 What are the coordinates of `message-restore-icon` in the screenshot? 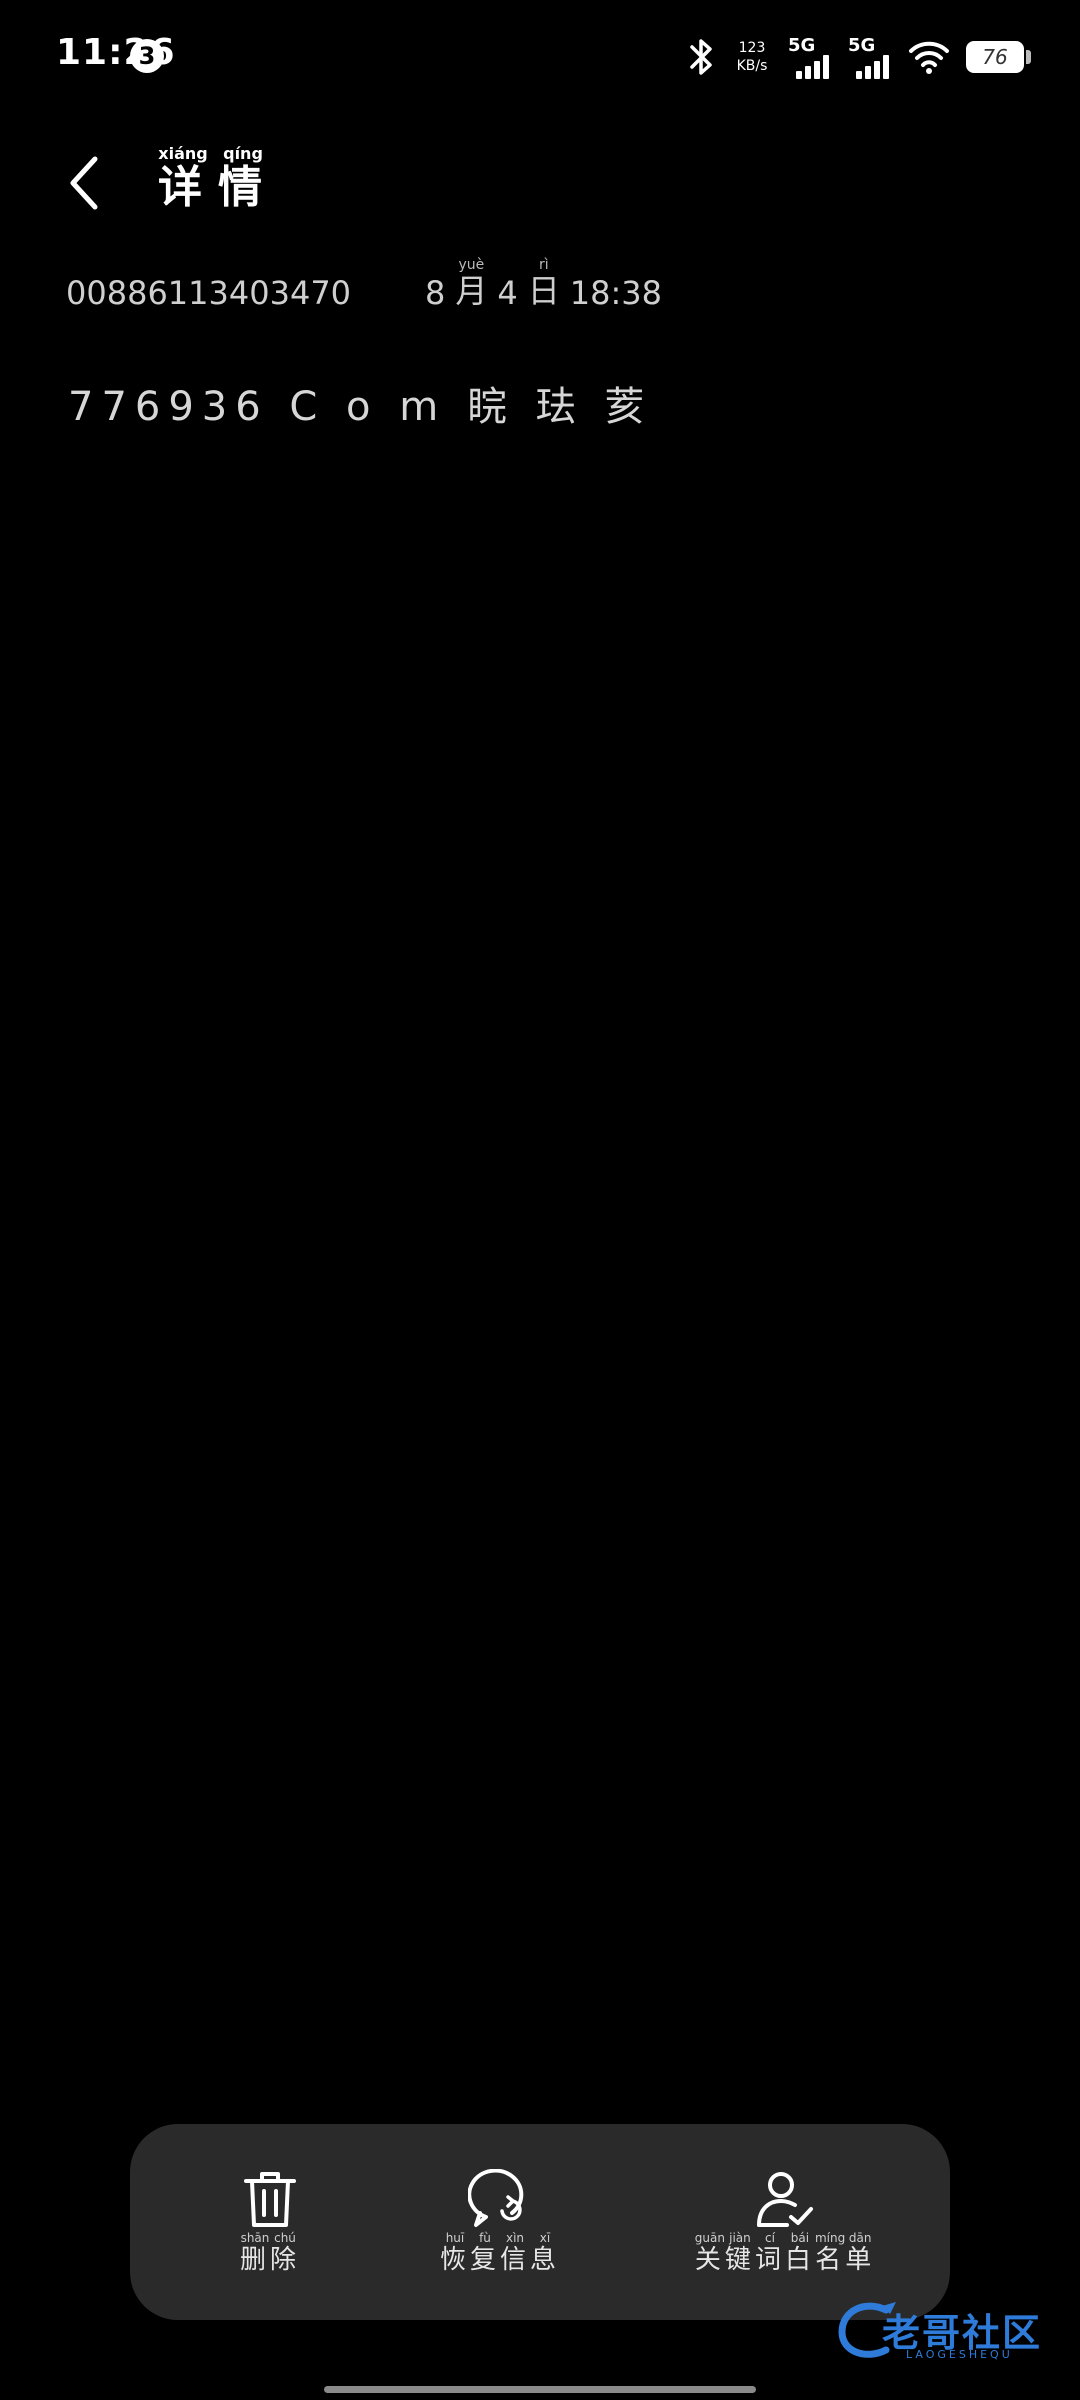 It's located at (496, 2198).